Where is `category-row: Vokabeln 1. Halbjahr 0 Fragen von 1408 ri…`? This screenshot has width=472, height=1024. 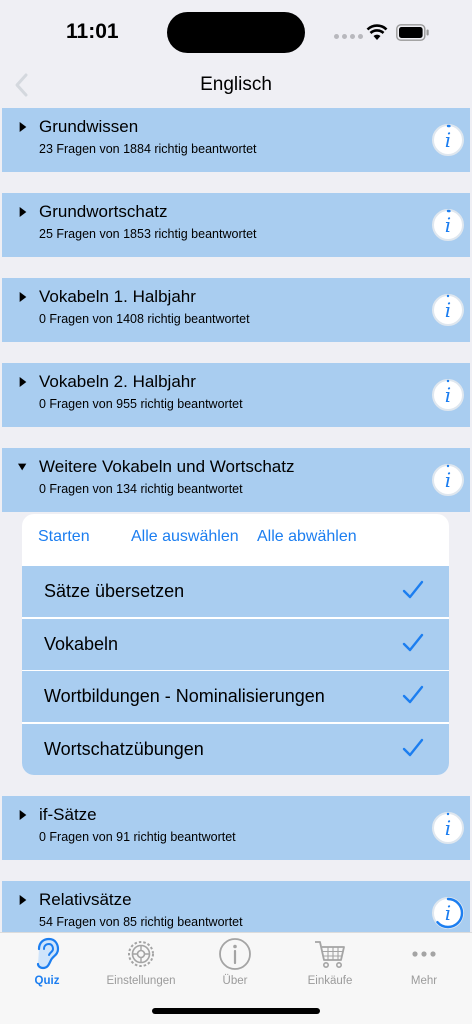 category-row: Vokabeln 1. Halbjahr 0 Fragen von 1408 ri… is located at coordinates (236, 310).